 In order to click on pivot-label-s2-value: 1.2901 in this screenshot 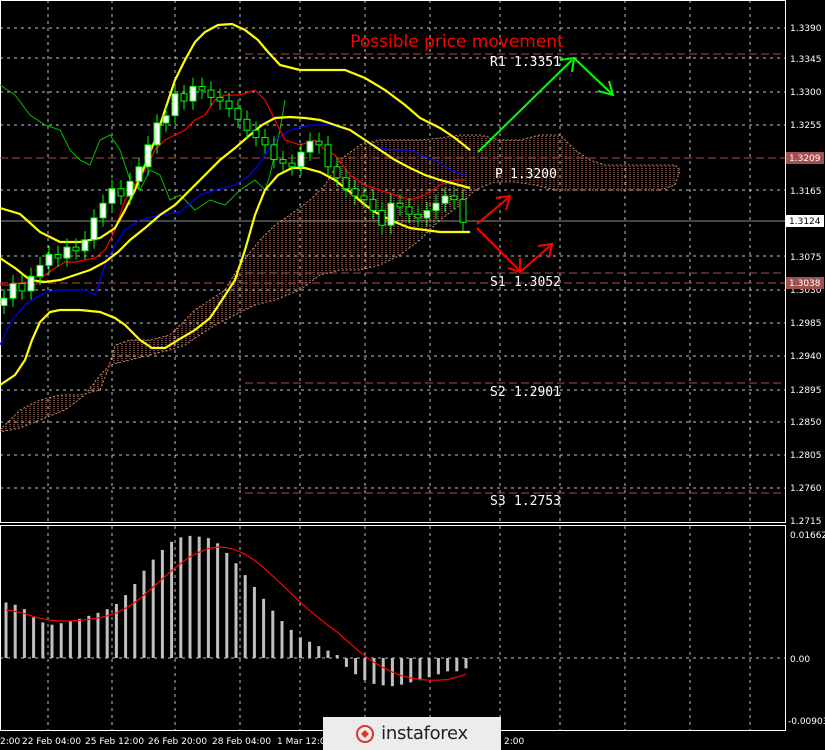, I will do `click(537, 392)`.